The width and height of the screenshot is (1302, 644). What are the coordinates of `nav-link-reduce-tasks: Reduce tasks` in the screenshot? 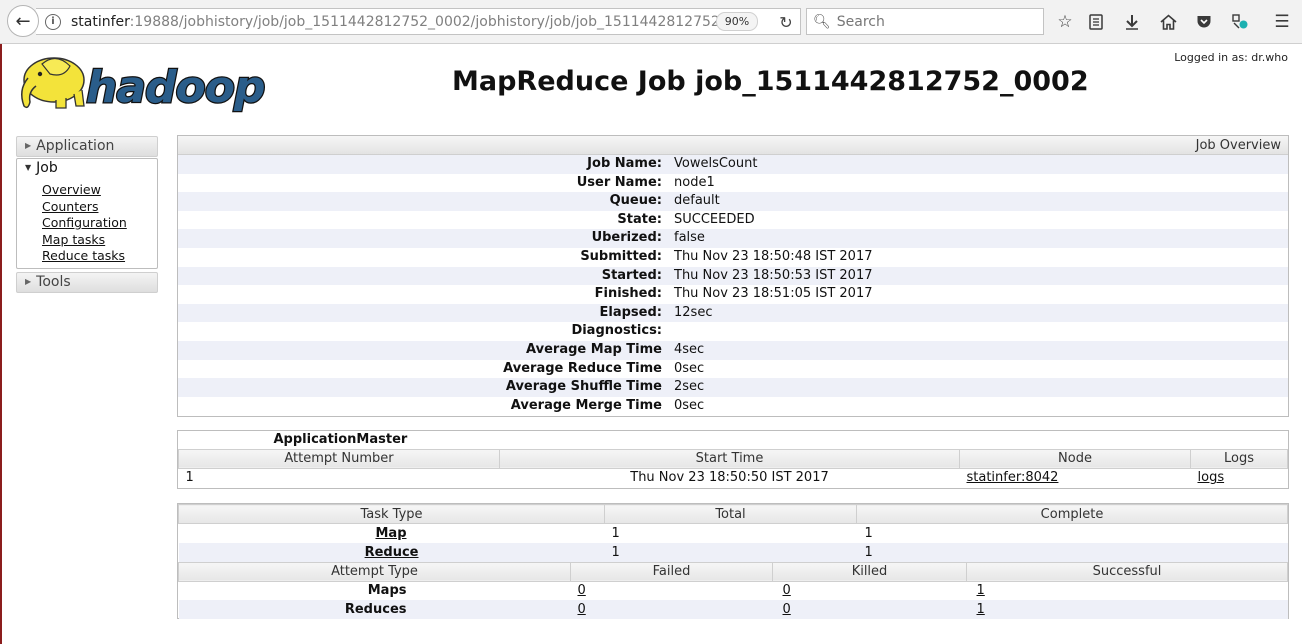 It's located at (83, 255).